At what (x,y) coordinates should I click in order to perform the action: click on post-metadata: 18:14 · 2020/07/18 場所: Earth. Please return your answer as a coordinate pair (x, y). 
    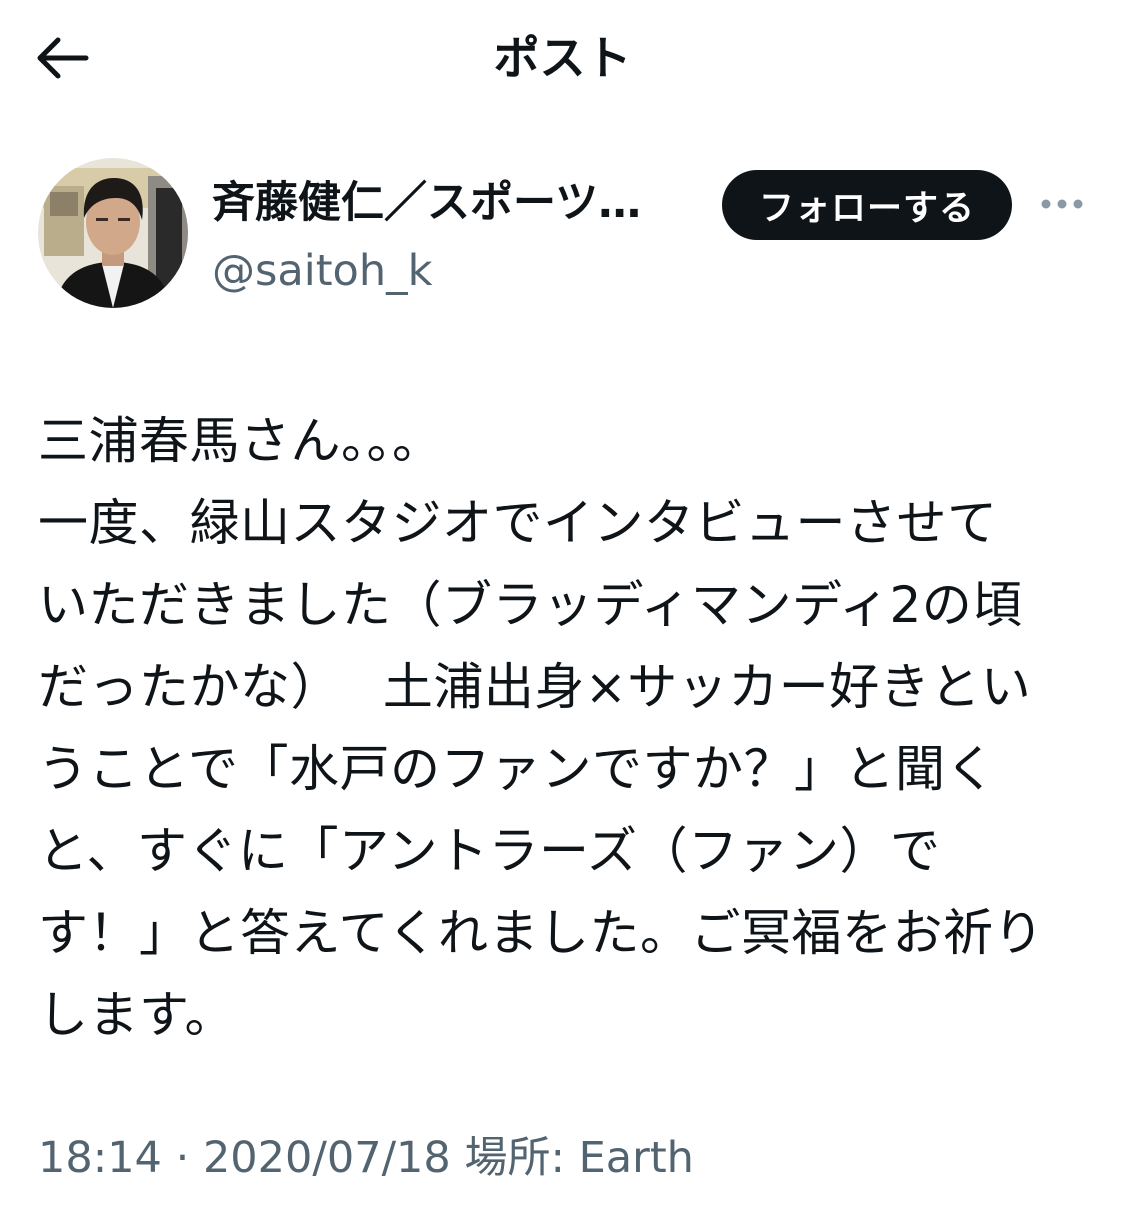
    Looking at the image, I should click on (366, 1158).